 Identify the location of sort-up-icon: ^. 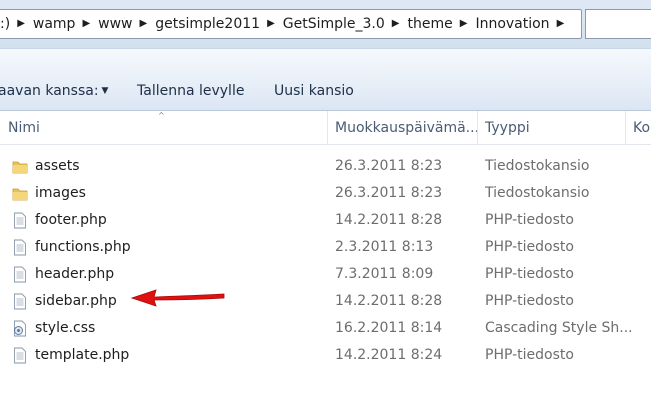
(161, 115).